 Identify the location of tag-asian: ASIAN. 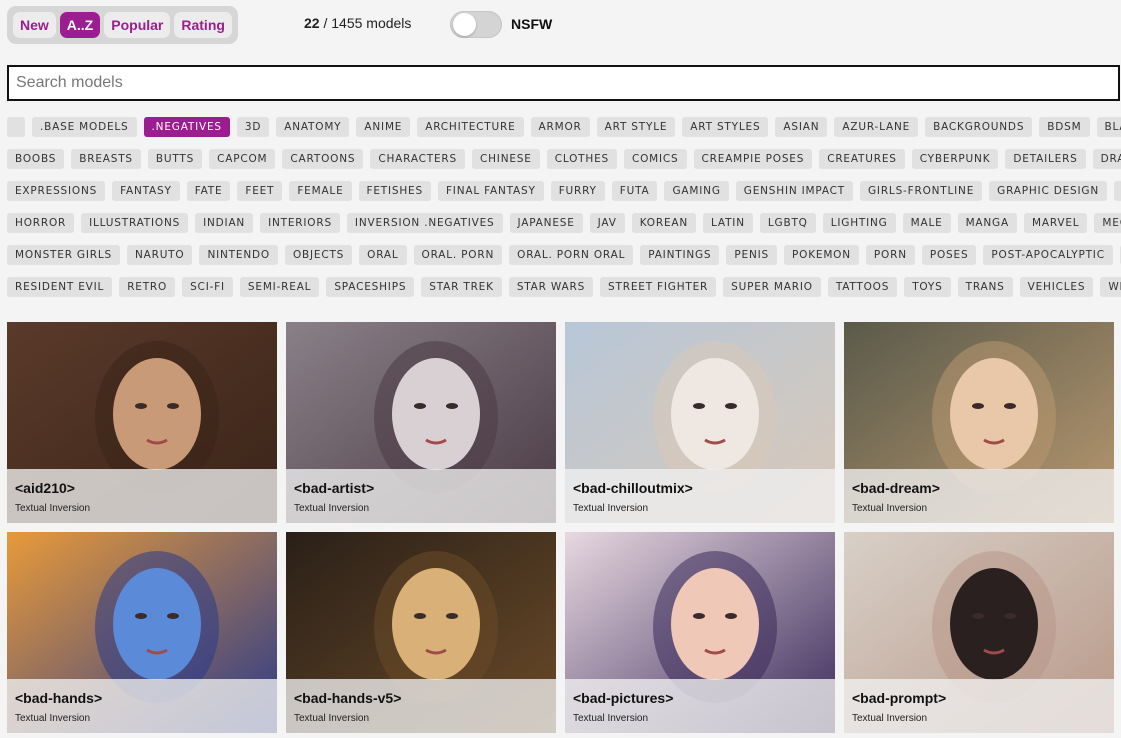
(801, 127).